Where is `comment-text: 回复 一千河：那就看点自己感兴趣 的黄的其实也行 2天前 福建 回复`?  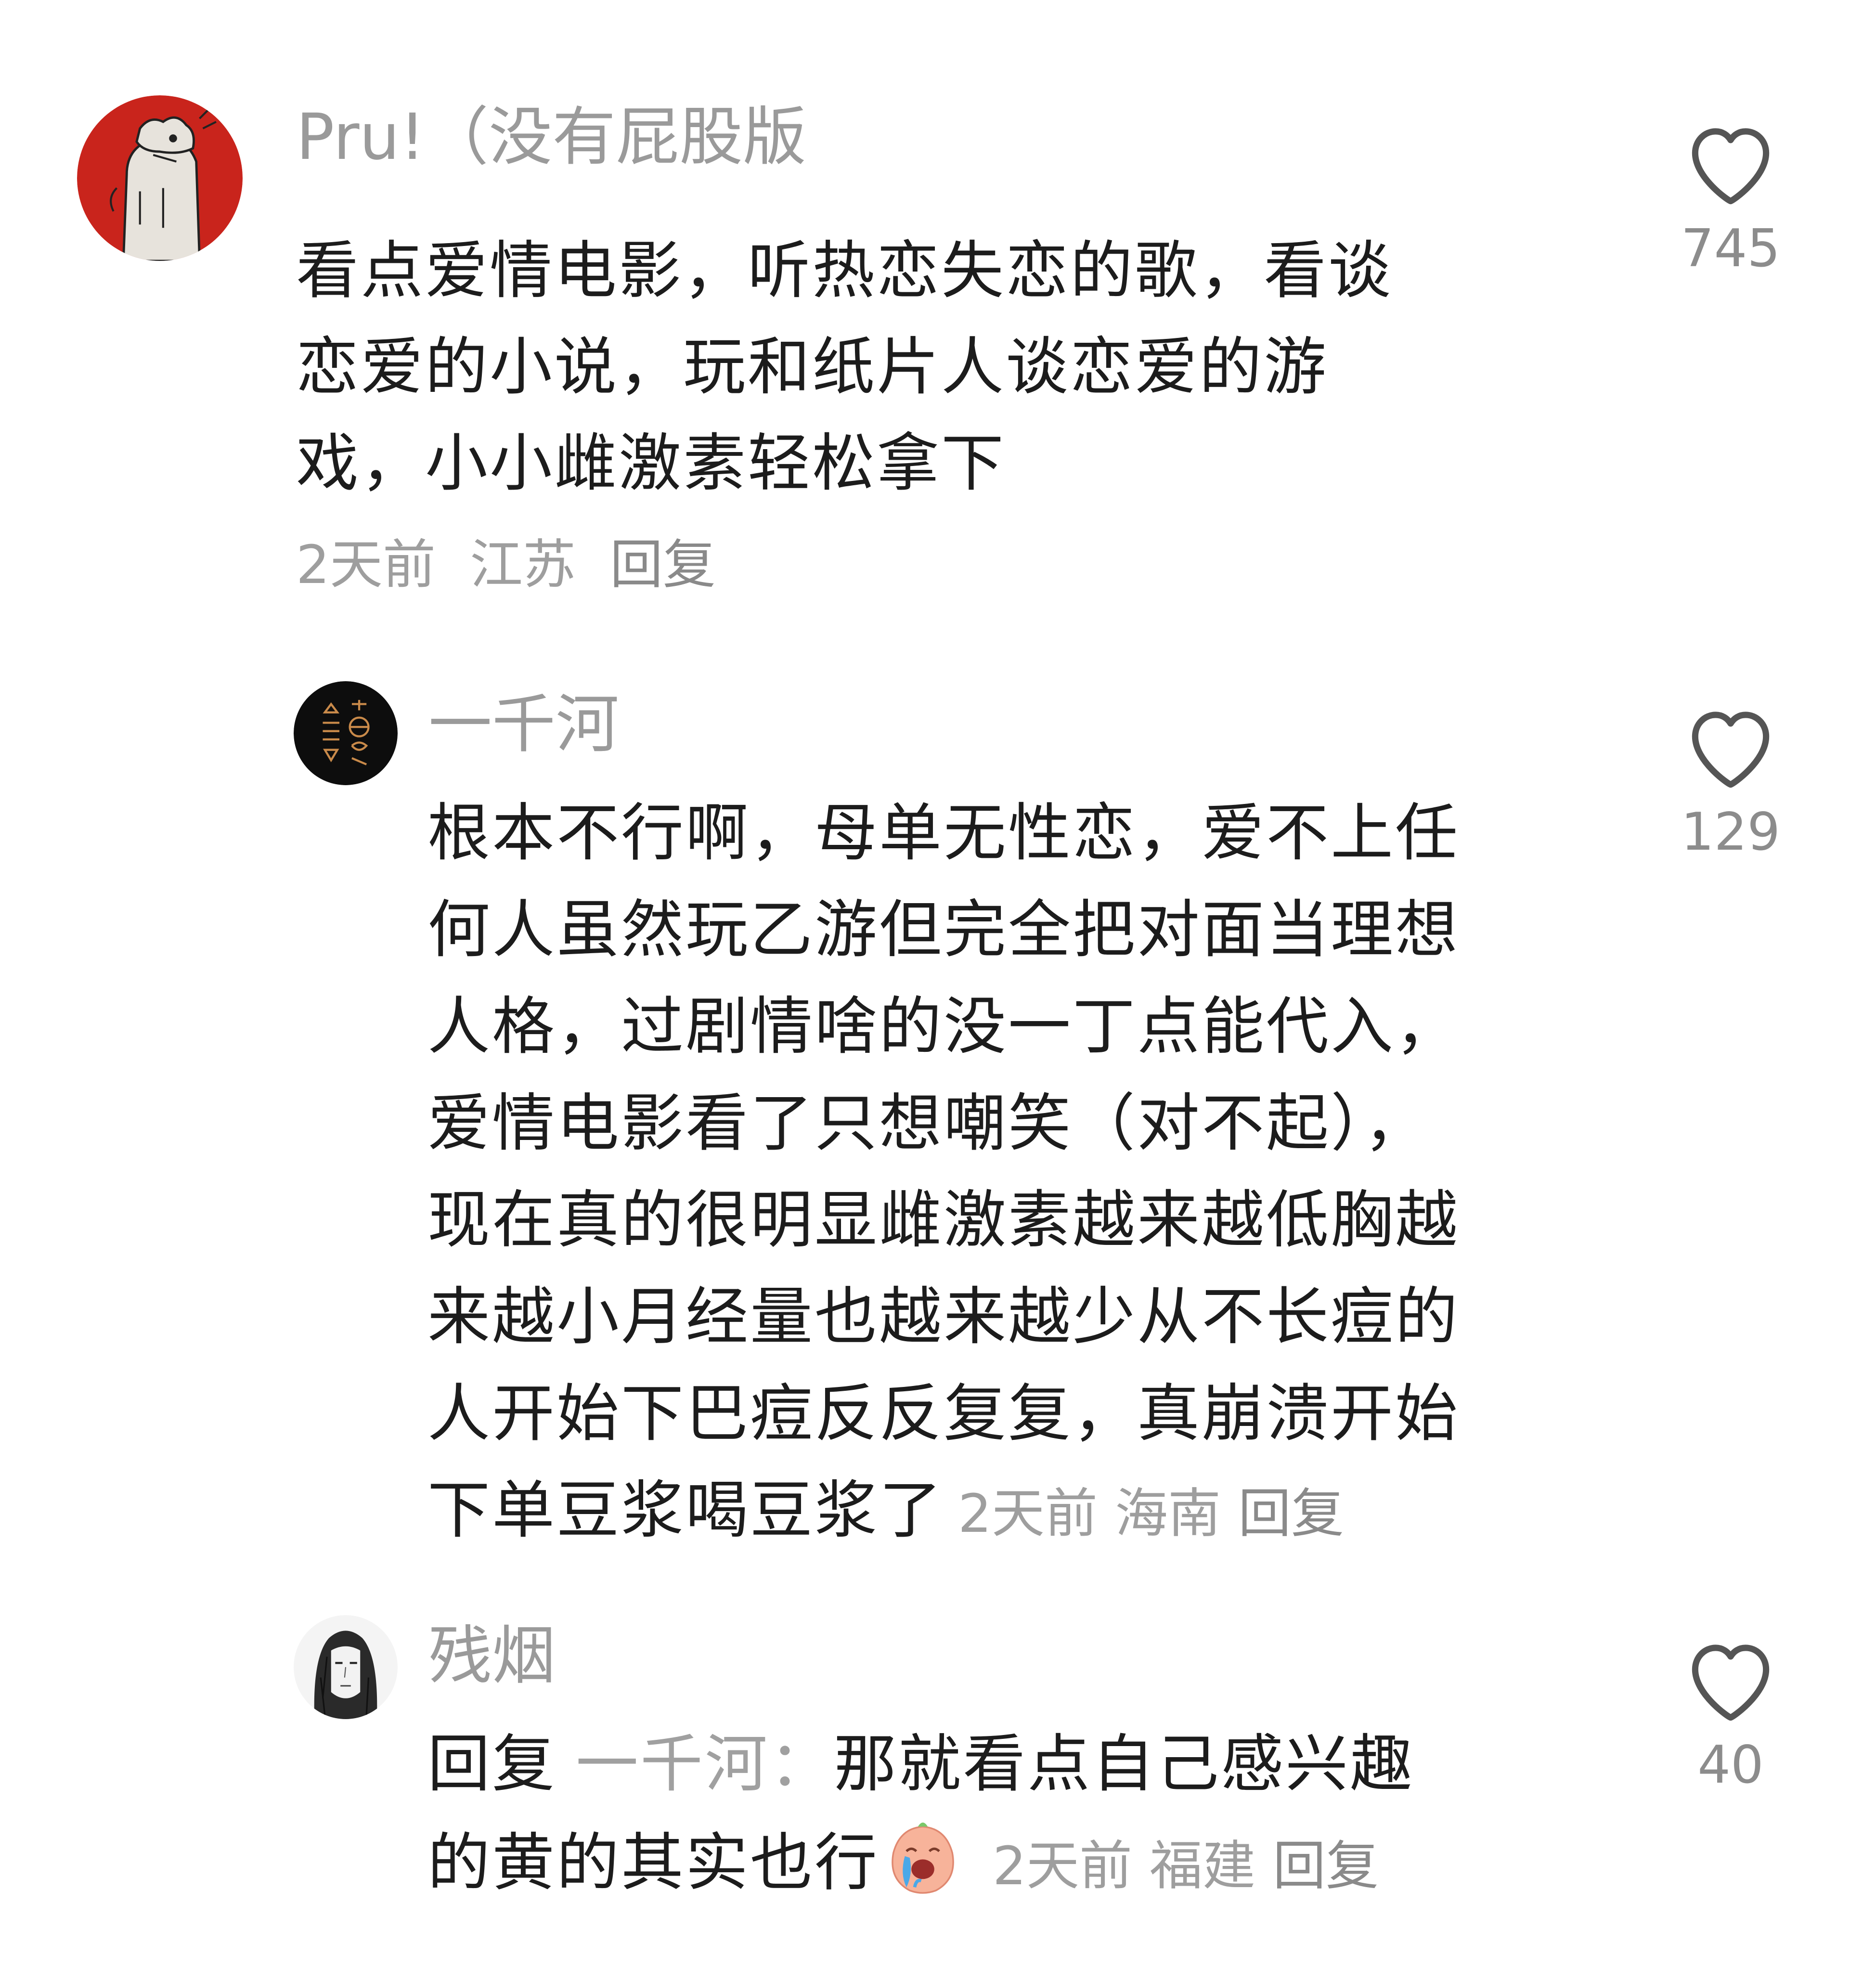
comment-text: 回复 一千河：那就看点自己感兴趣 的黄的其实也行 2天前 福建 回复 is located at coordinates (920, 1815).